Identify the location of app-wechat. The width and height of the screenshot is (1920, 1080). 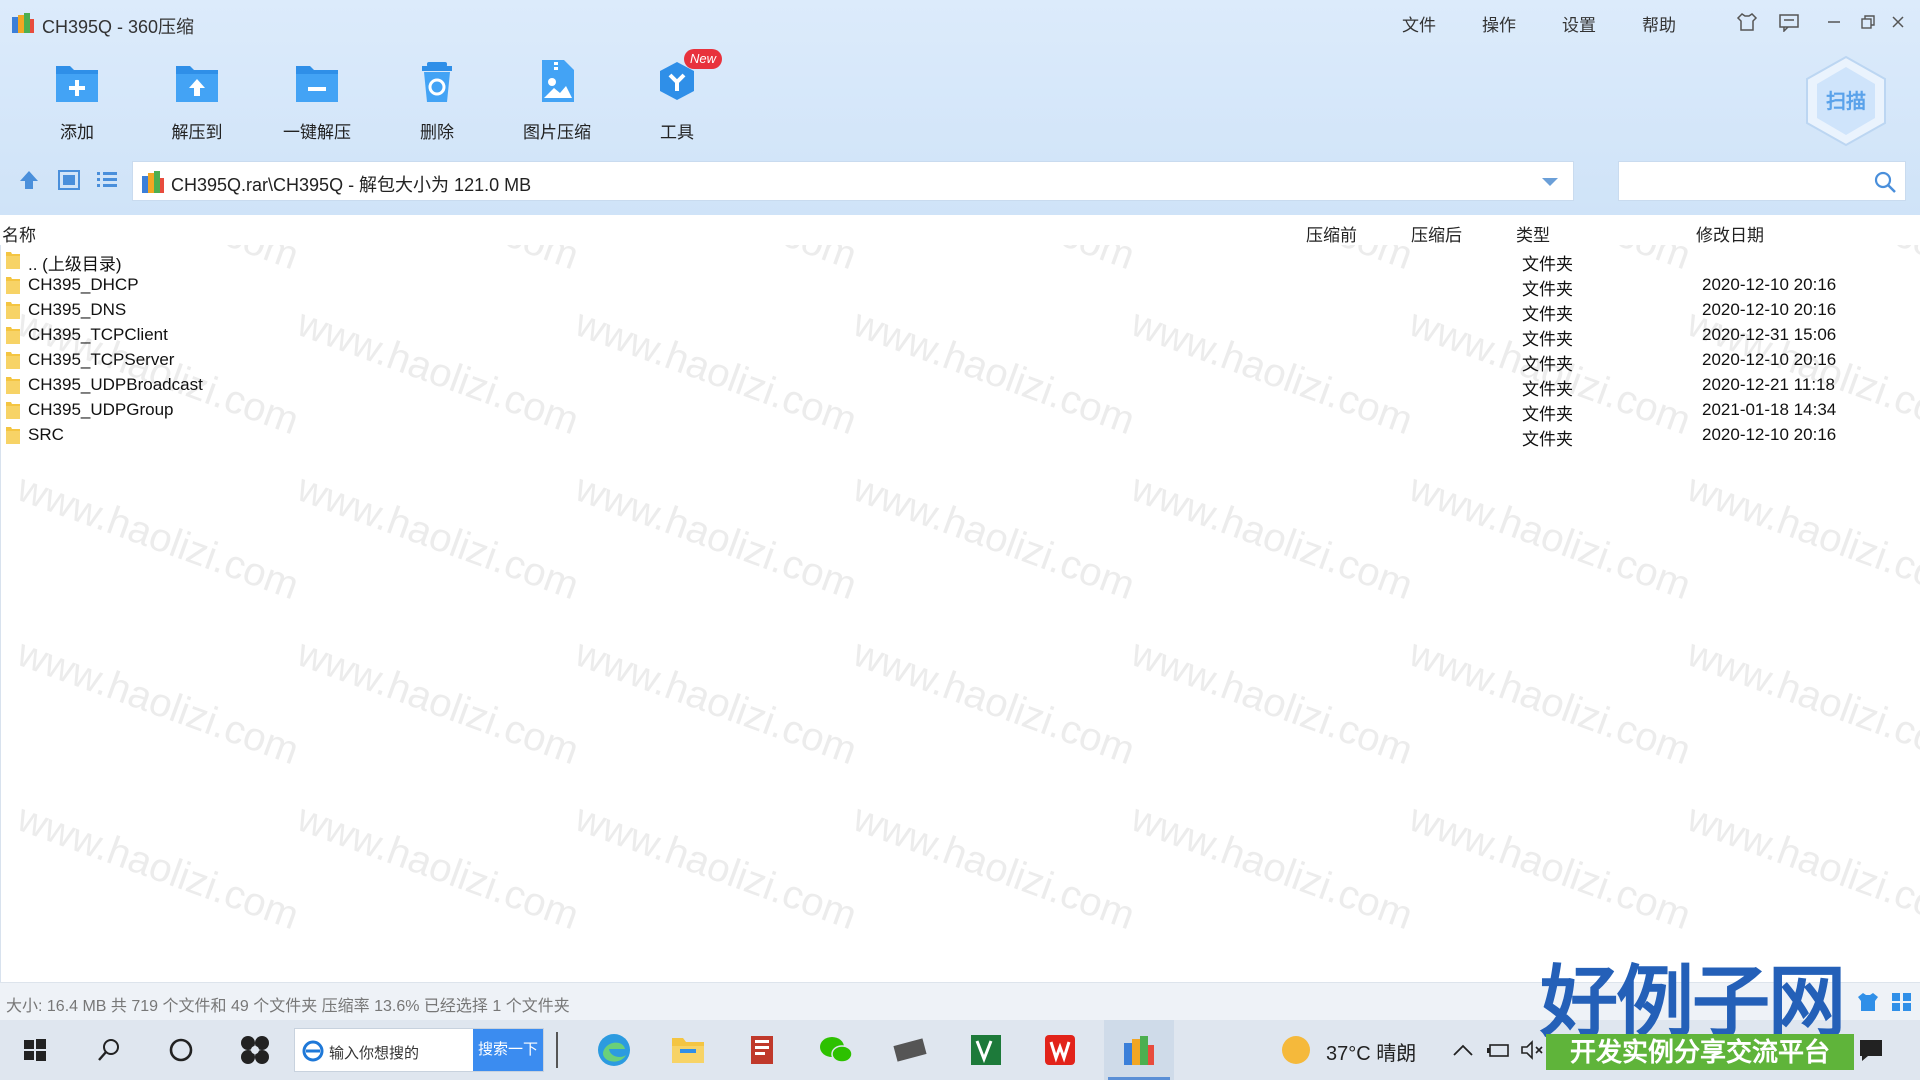
(836, 1050).